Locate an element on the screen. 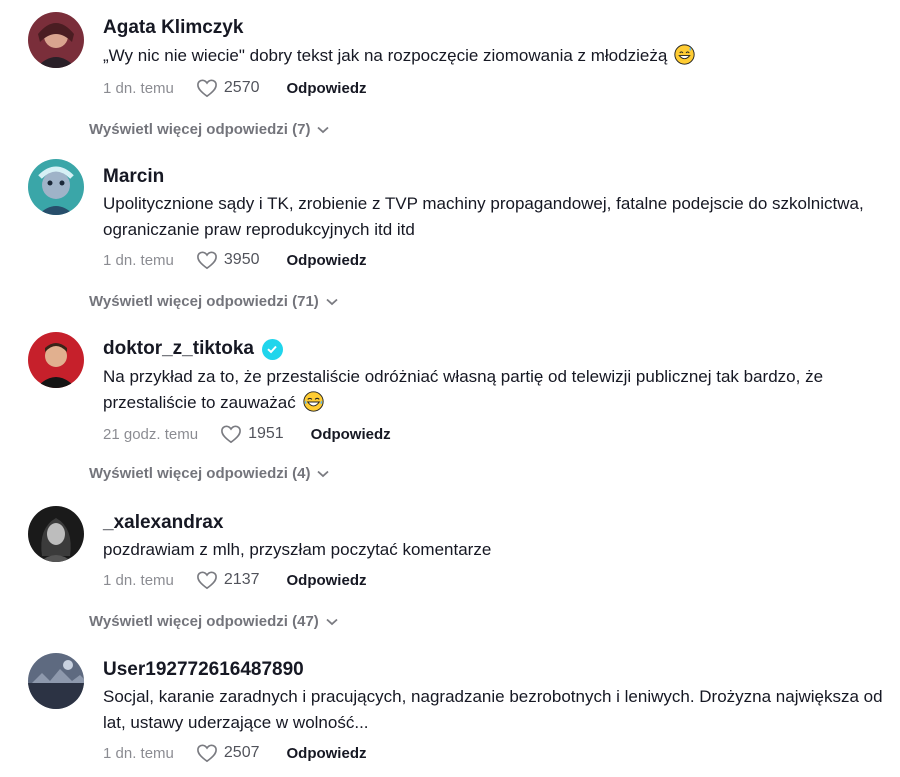 This screenshot has width=900, height=777. like-button: 3950 is located at coordinates (228, 260).